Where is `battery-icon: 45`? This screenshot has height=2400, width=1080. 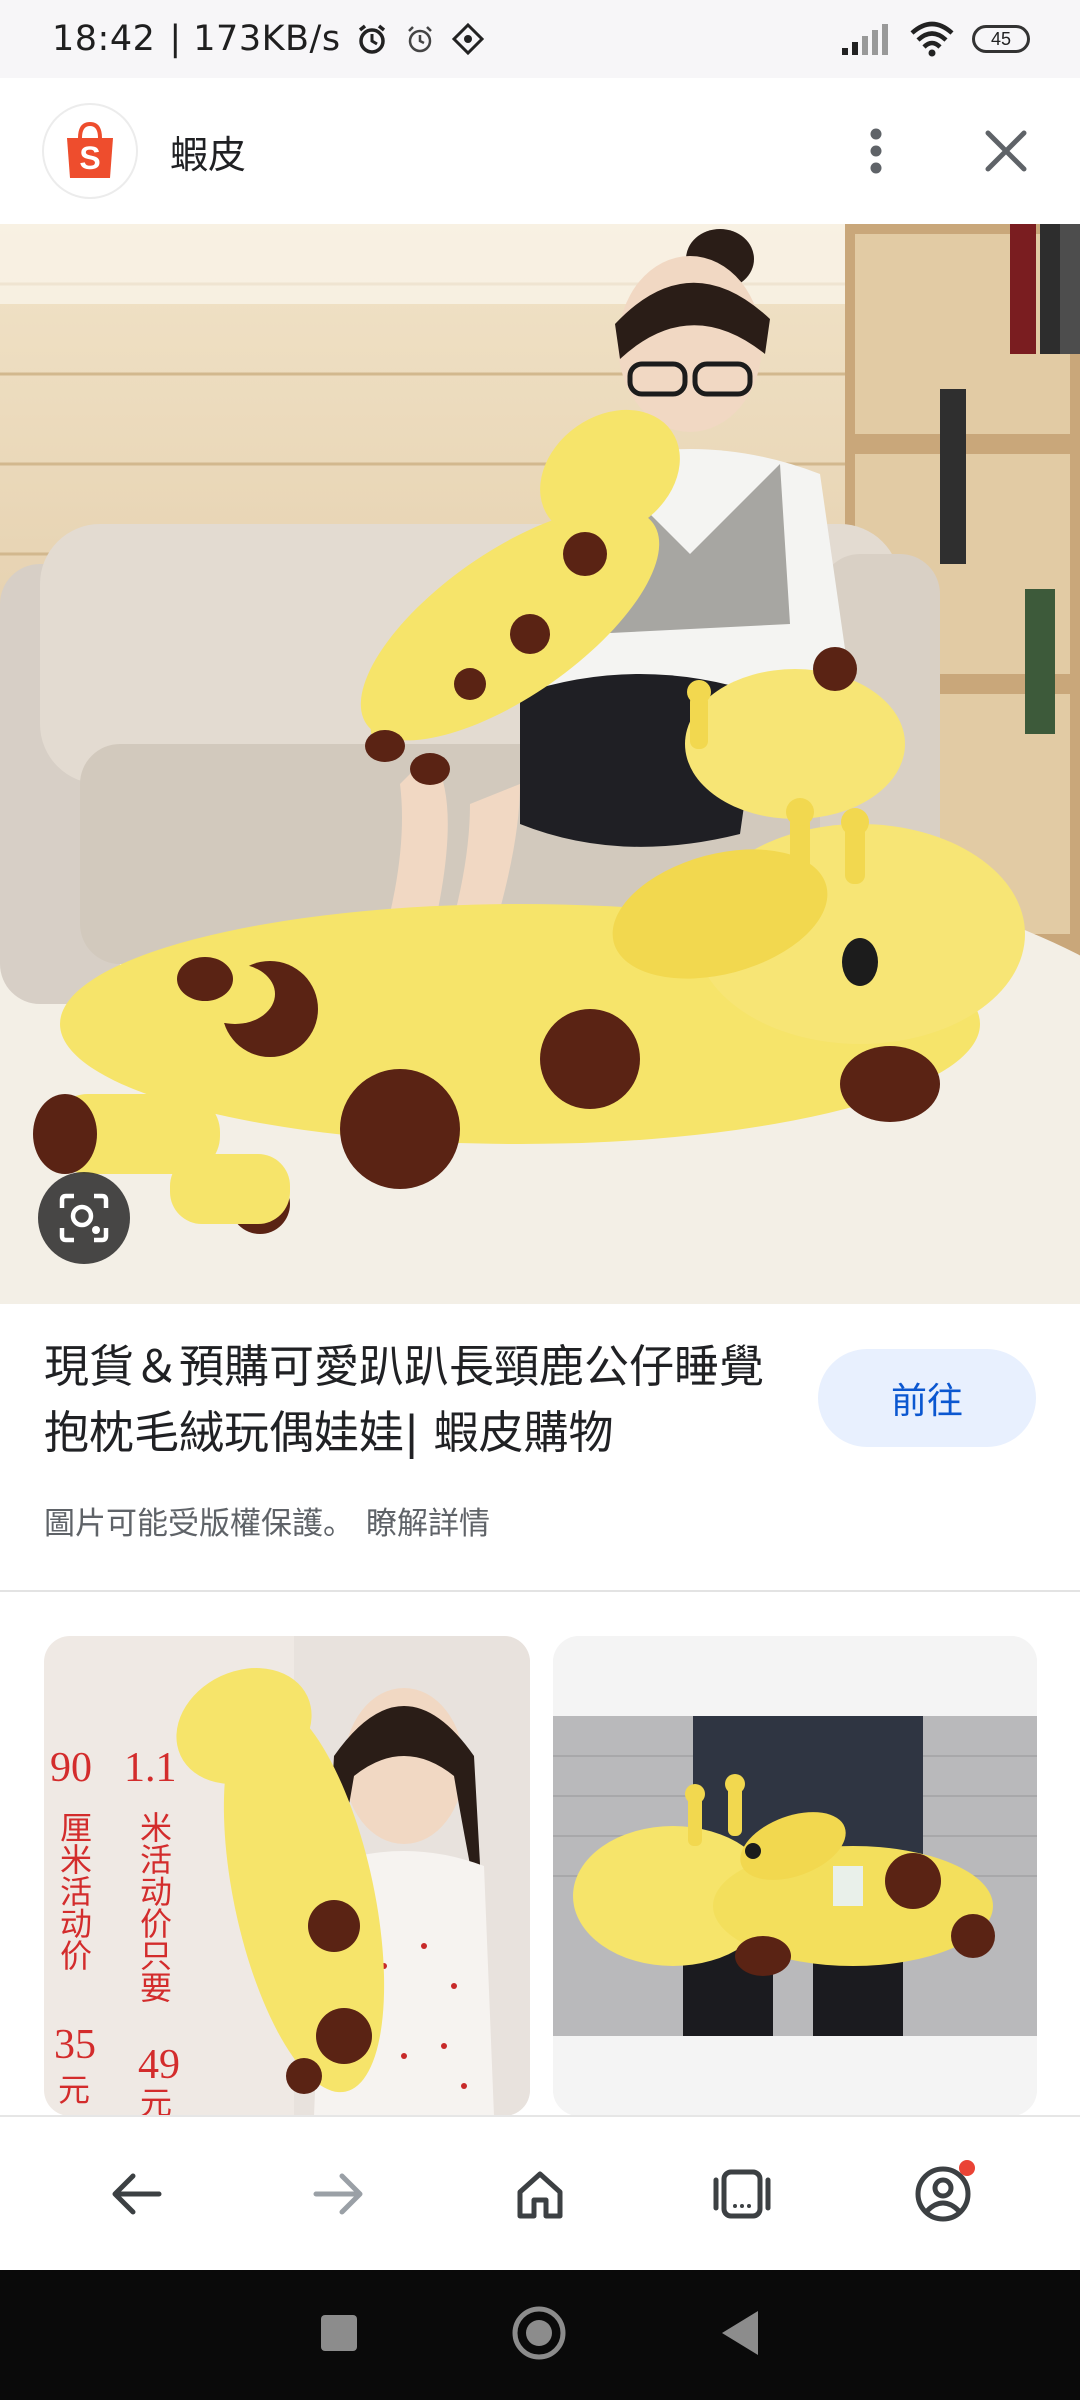
battery-icon: 45 is located at coordinates (1001, 39).